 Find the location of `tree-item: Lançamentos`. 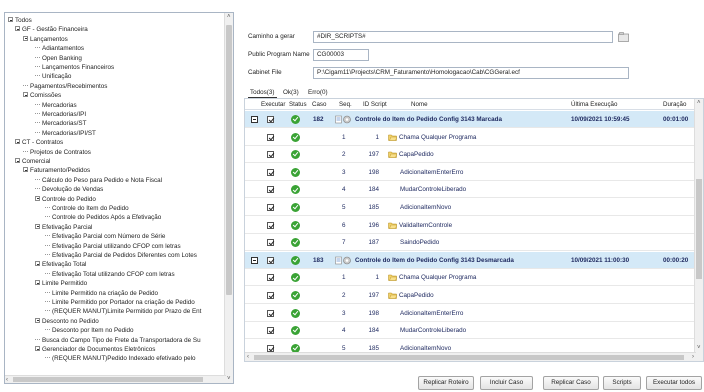

tree-item: Lançamentos is located at coordinates (45, 39).